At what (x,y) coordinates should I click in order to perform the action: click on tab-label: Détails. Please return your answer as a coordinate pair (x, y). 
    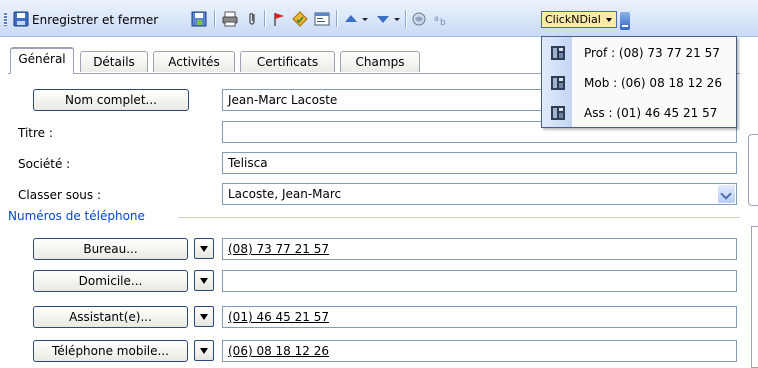
    Looking at the image, I should click on (114, 62).